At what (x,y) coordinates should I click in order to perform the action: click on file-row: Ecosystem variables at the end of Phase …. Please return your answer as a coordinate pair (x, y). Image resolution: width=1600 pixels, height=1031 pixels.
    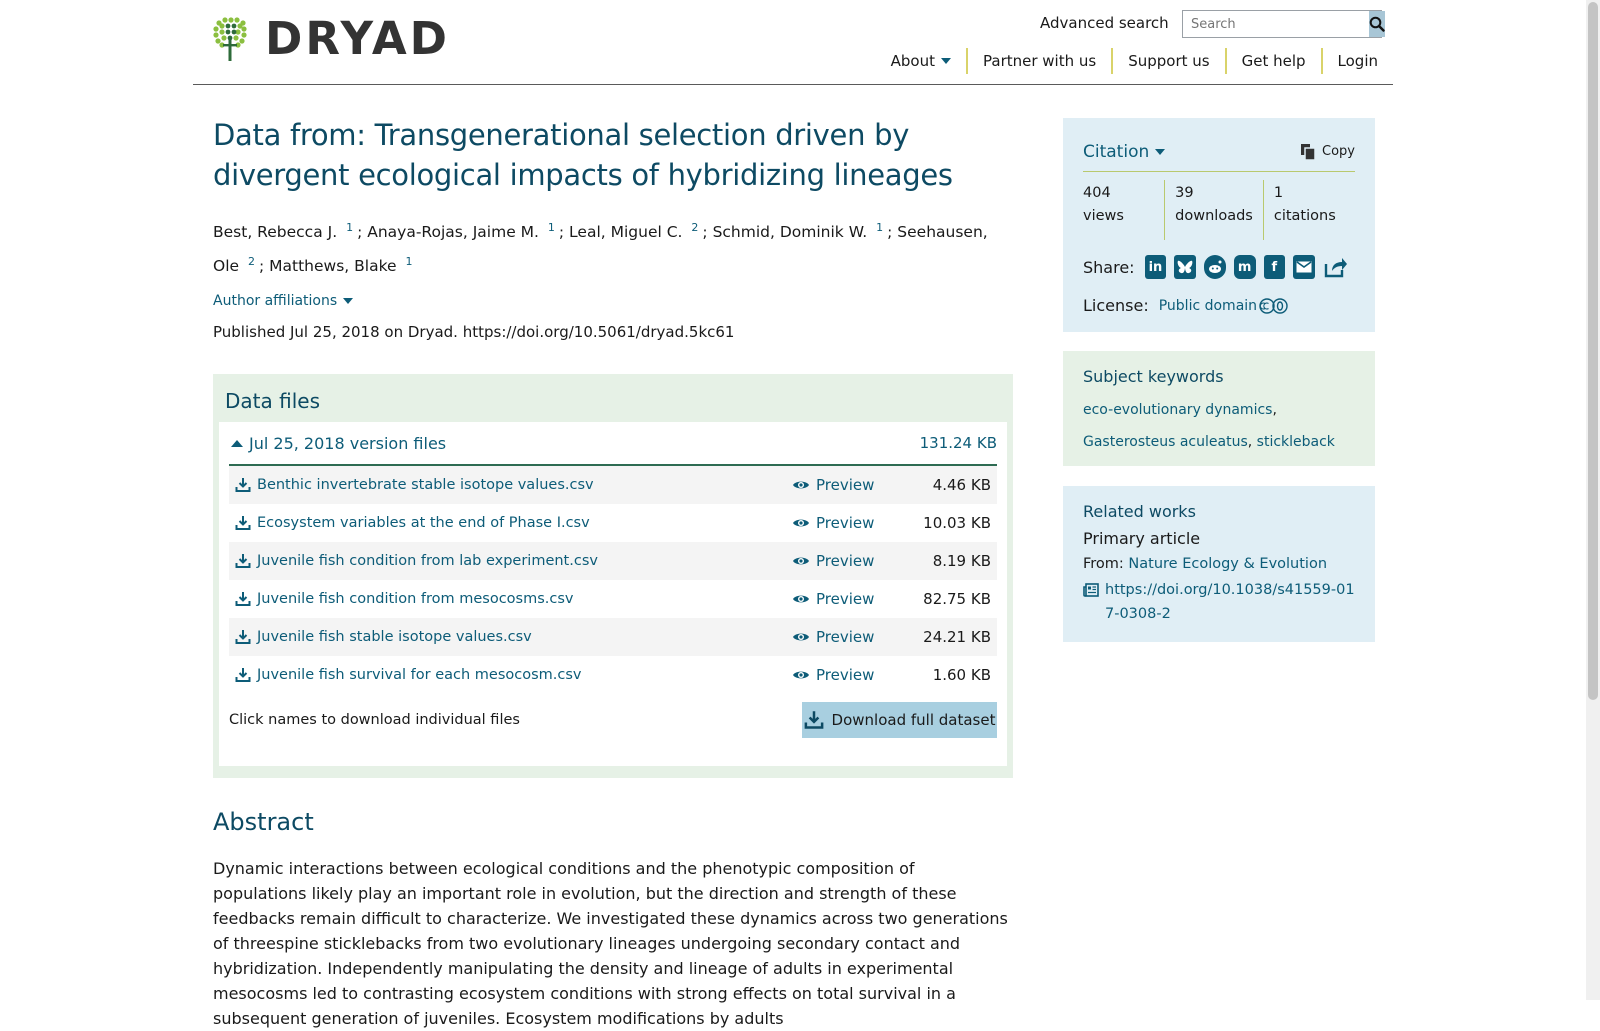
    Looking at the image, I should click on (613, 523).